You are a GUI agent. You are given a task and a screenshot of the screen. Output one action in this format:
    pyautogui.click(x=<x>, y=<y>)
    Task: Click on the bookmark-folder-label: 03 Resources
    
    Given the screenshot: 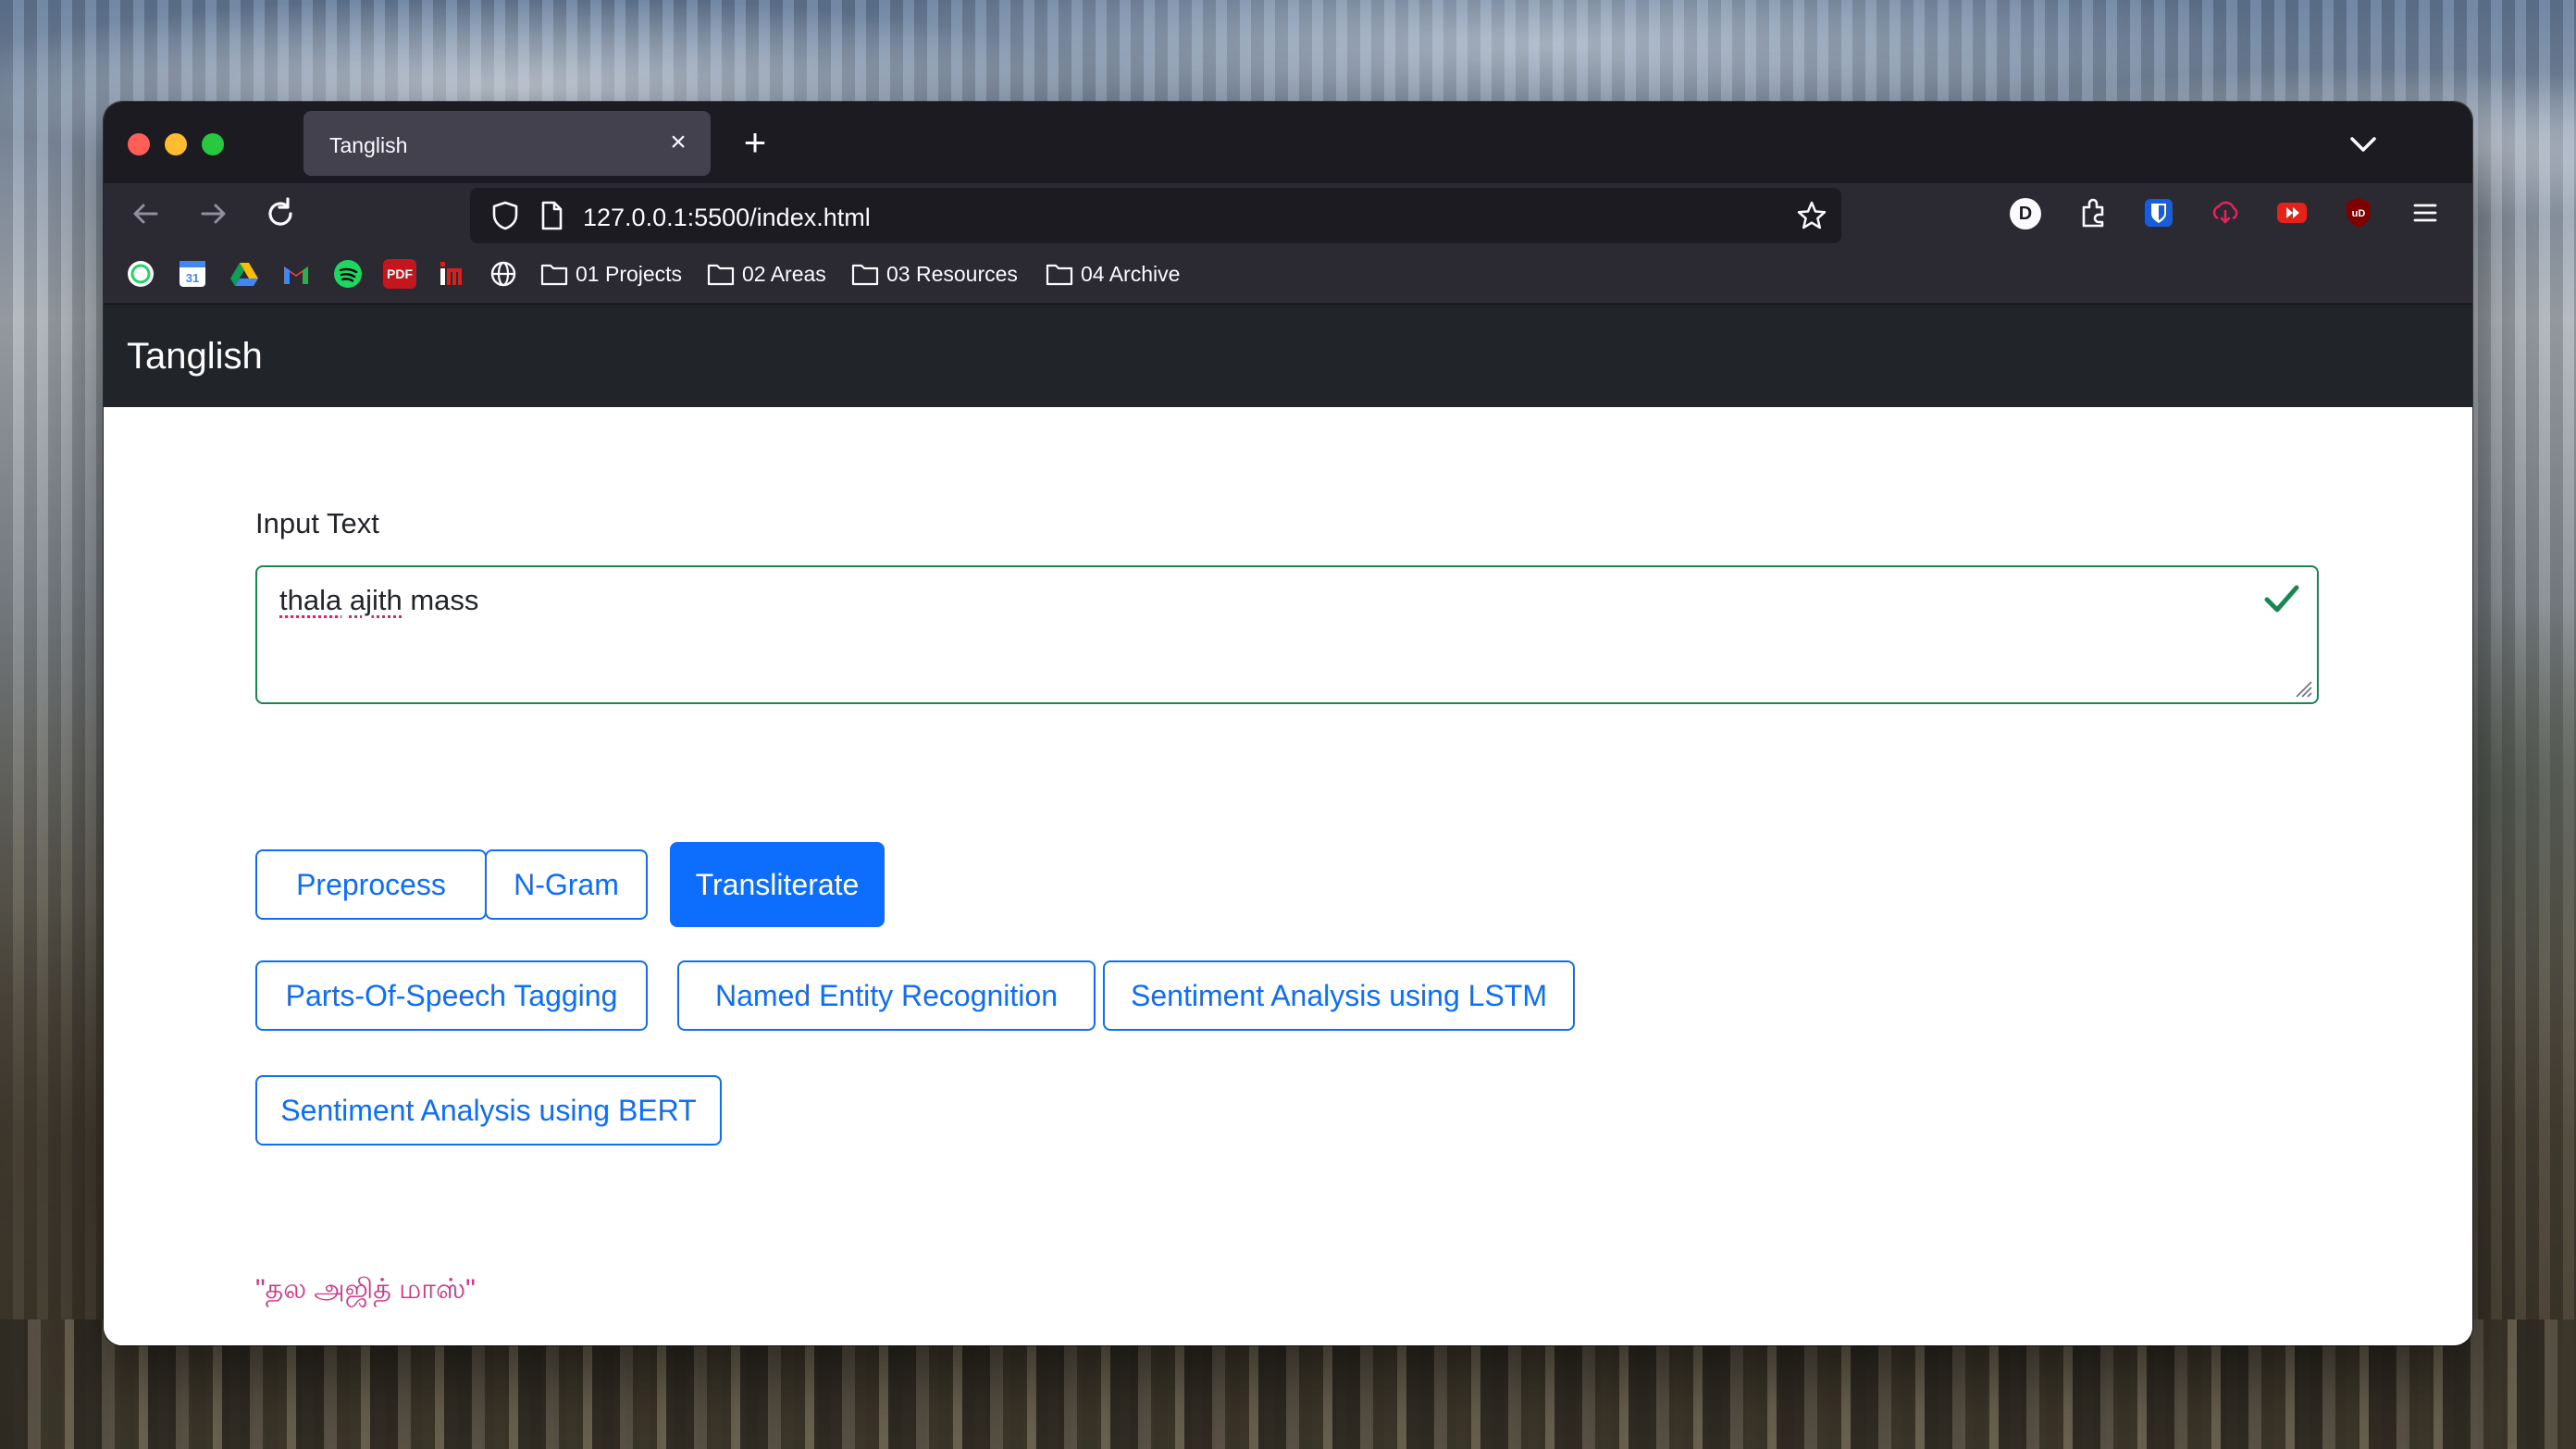 What is the action you would take?
    pyautogui.click(x=952, y=273)
    